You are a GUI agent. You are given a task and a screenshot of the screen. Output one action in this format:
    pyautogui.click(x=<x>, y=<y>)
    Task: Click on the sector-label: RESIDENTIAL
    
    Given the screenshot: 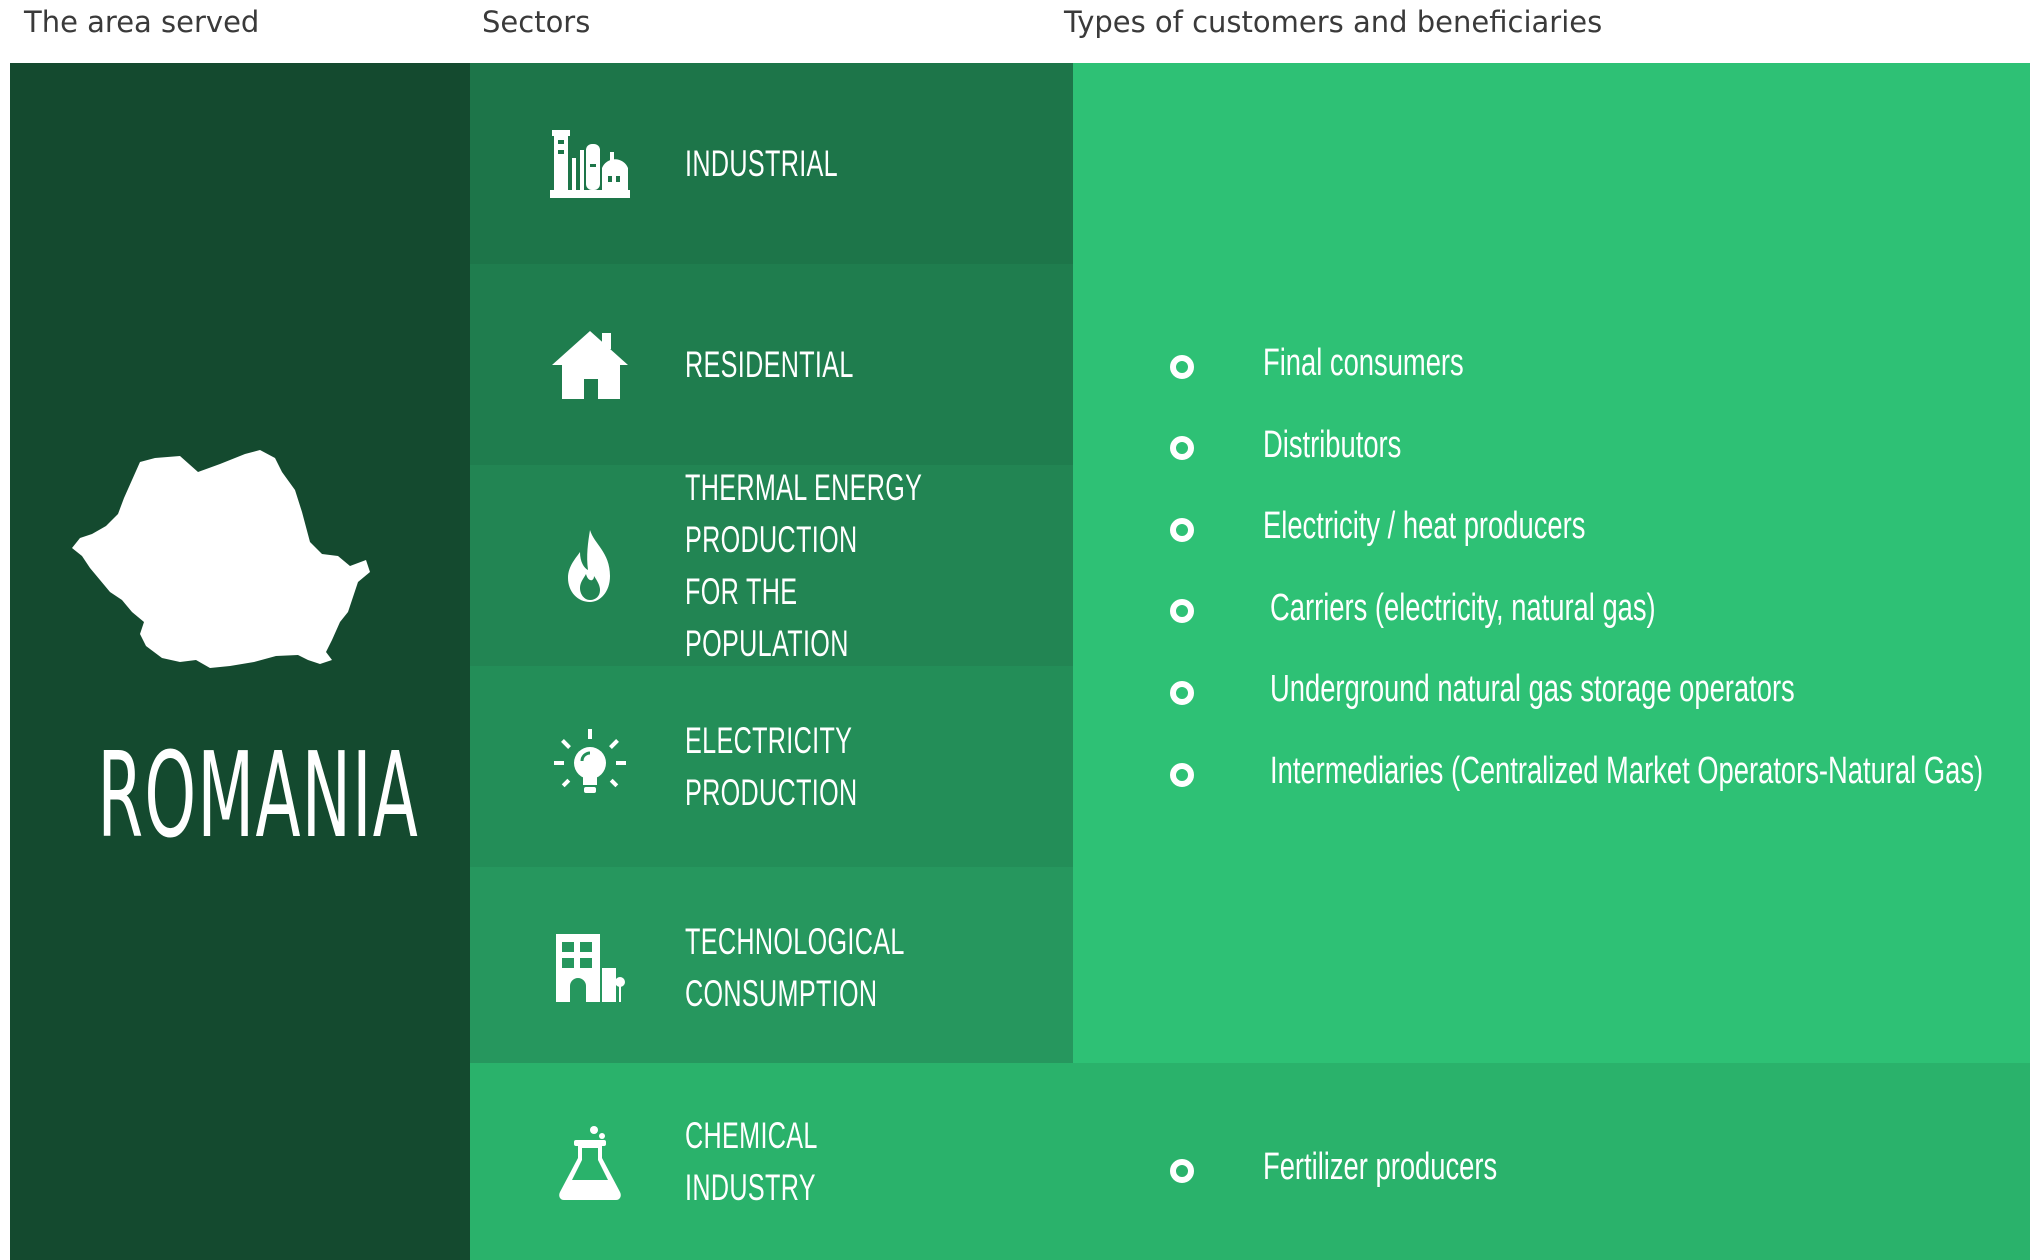 What is the action you would take?
    pyautogui.click(x=769, y=364)
    